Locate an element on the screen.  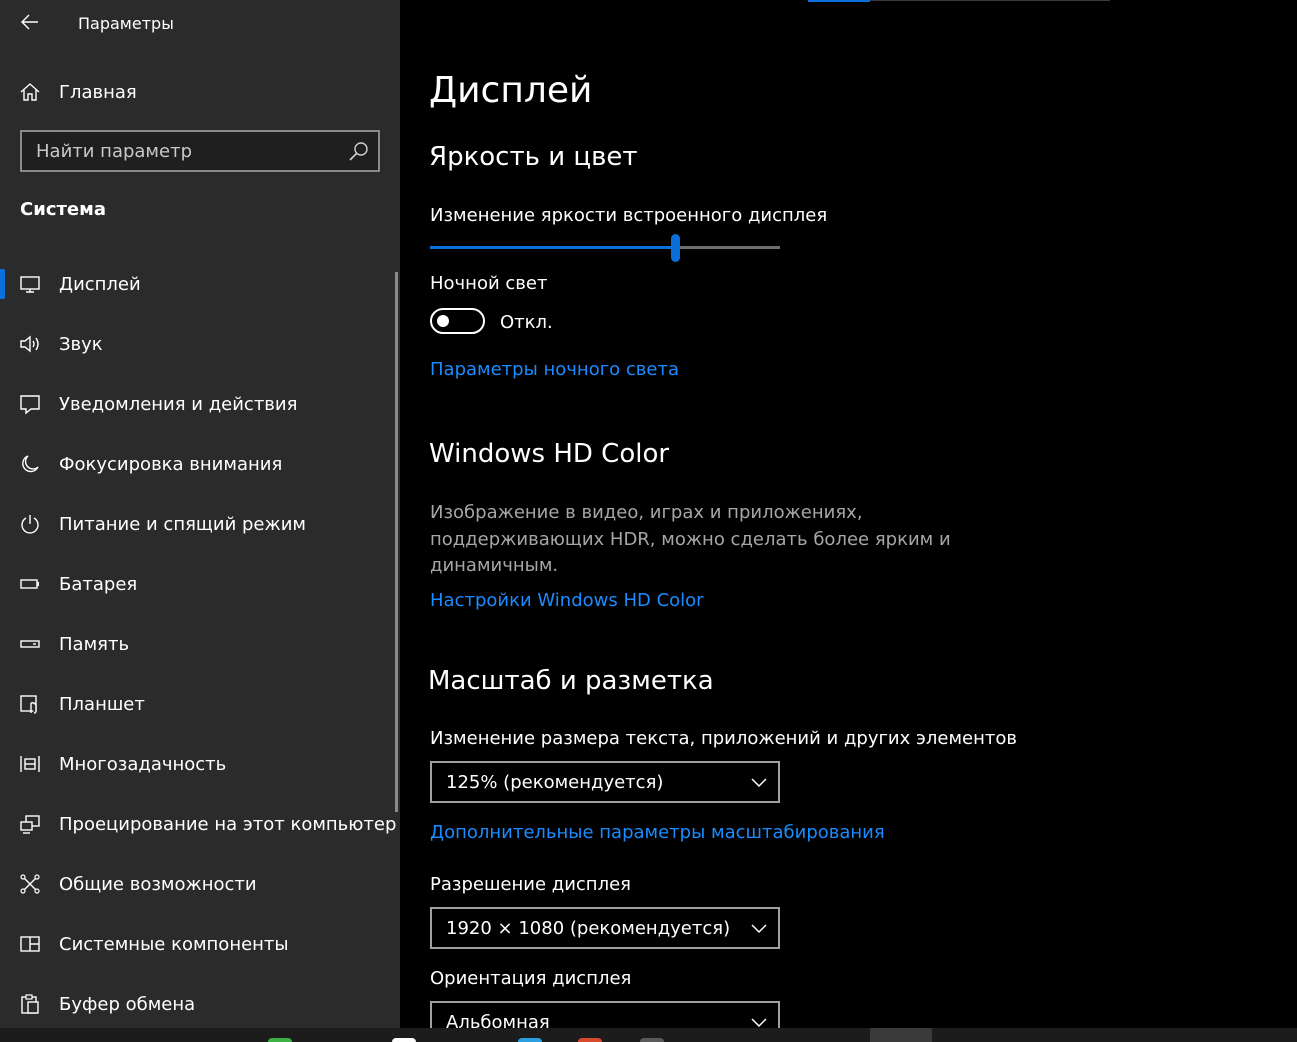
monitor-icon is located at coordinates (30, 284).